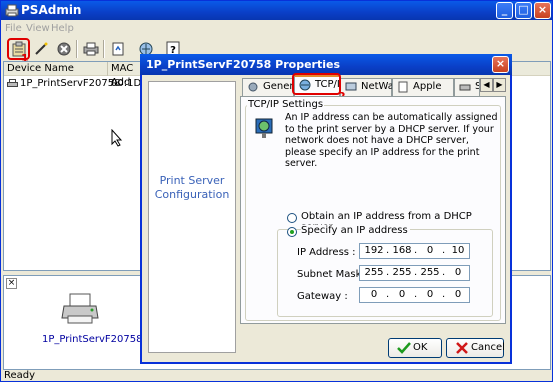 The height and width of the screenshot is (382, 553). I want to click on wand-icon, so click(41, 48).